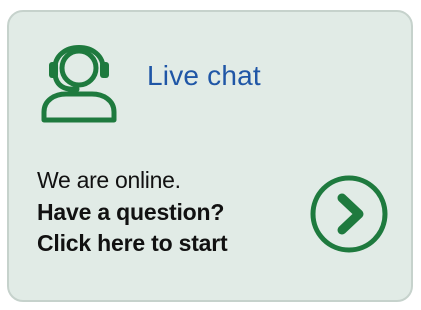  Describe the element at coordinates (132, 243) in the screenshot. I see `start-chat-link: Click here to start` at that location.